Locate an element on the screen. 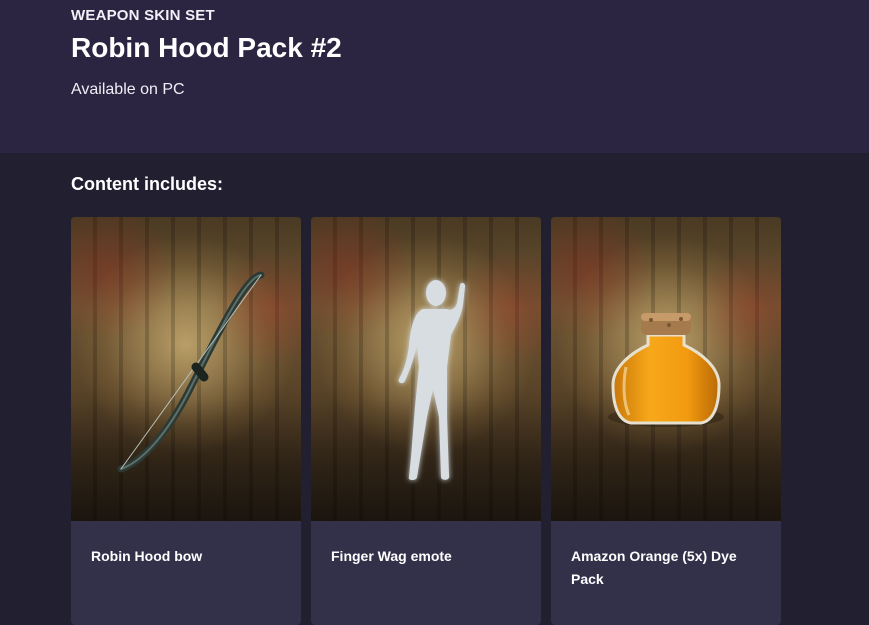  dye-jar-icon is located at coordinates (666, 370).